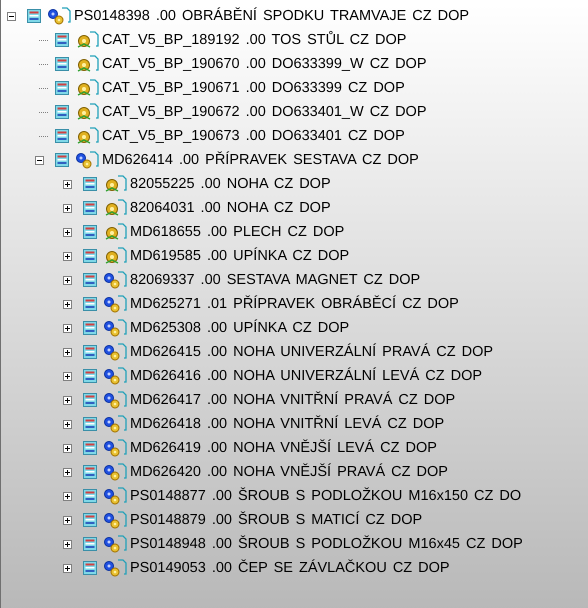  What do you see at coordinates (326, 544) in the screenshot?
I see `tree-item-label: PS0148948 .00 ŠROUB S PODLOŽKOU M16x45 CZ DOP` at bounding box center [326, 544].